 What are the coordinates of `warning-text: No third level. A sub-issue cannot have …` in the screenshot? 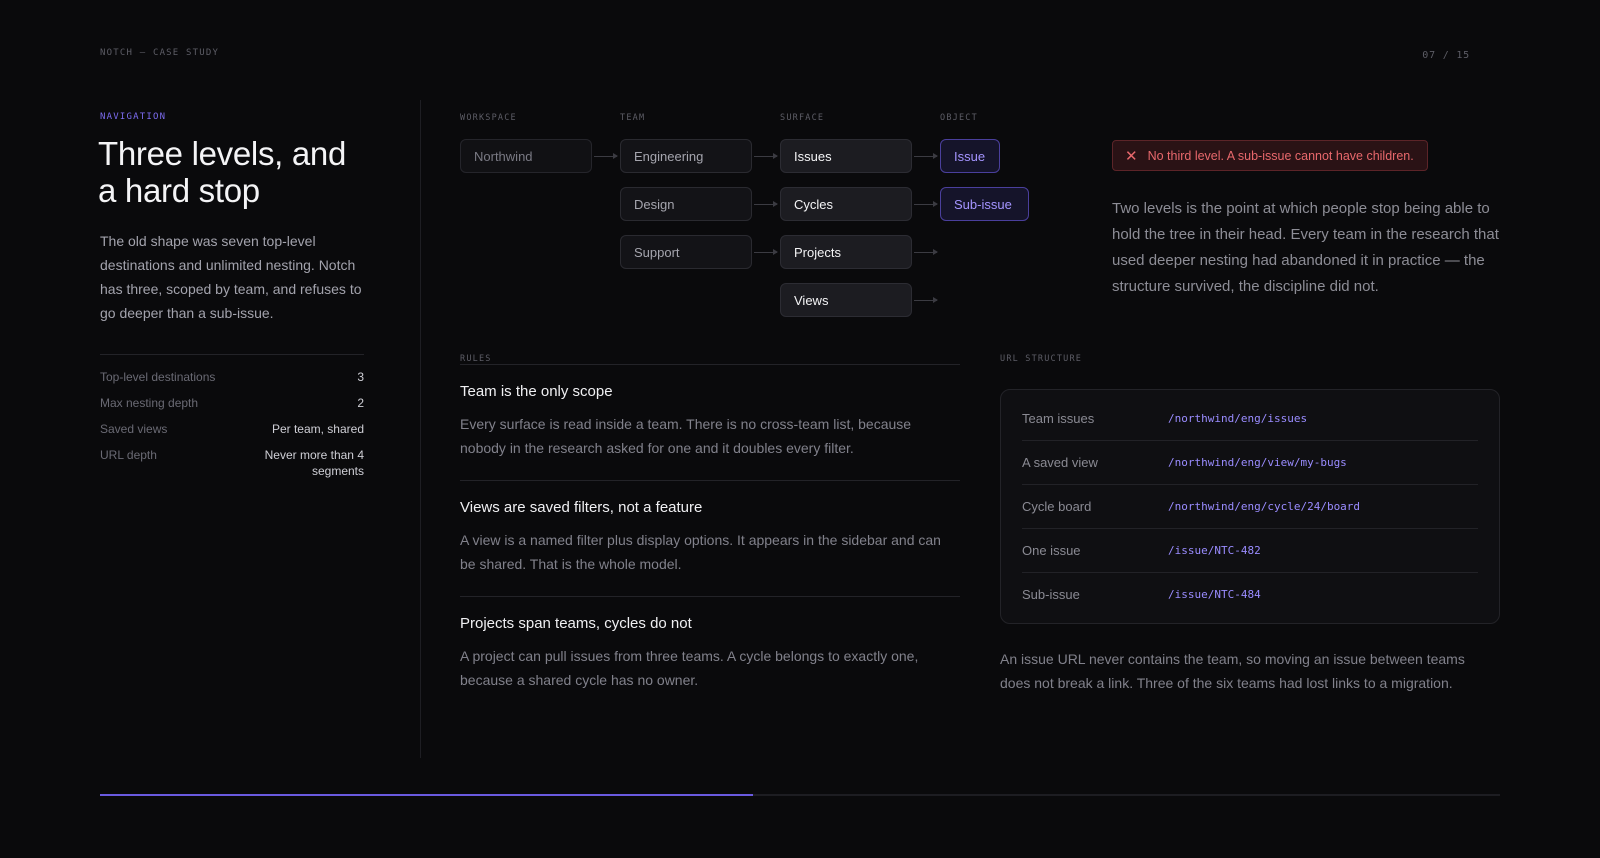 It's located at (1280, 155).